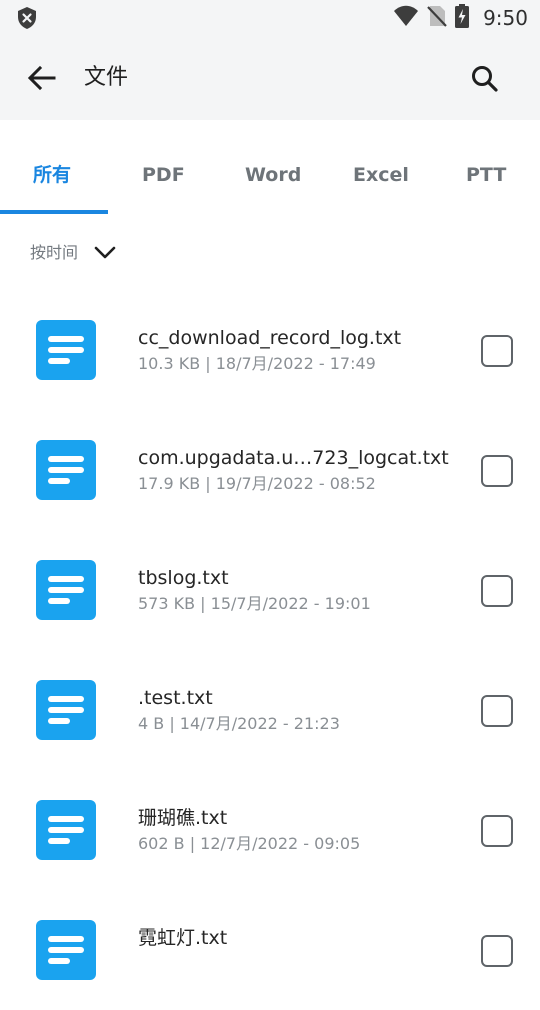  I want to click on file-meta: 4 B | 14/7月/2022 - 21:23, so click(239, 723).